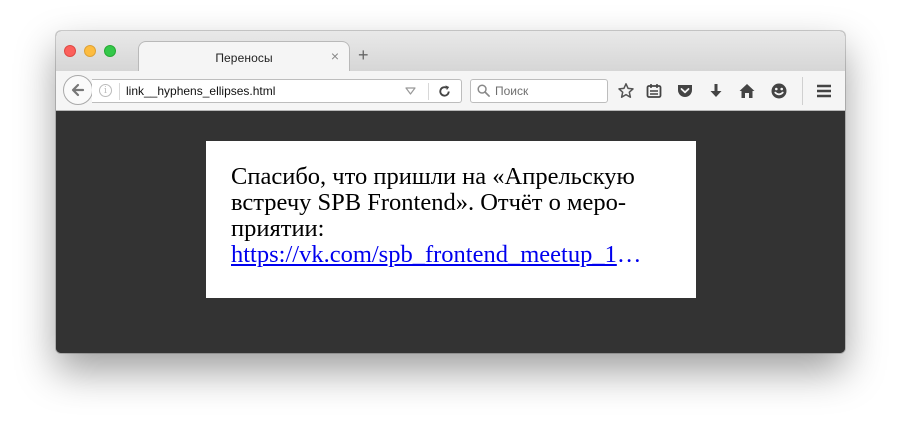 Image resolution: width=901 pixels, height=434 pixels. What do you see at coordinates (110, 51) in the screenshot?
I see `window-maximize-button` at bounding box center [110, 51].